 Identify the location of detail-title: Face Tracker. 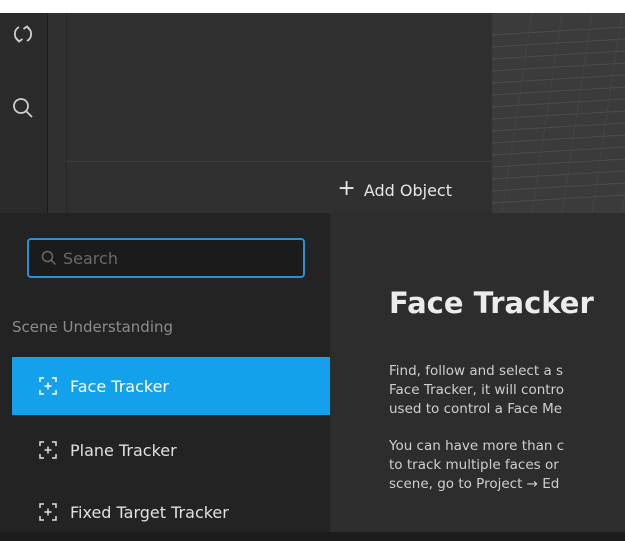
(491, 303).